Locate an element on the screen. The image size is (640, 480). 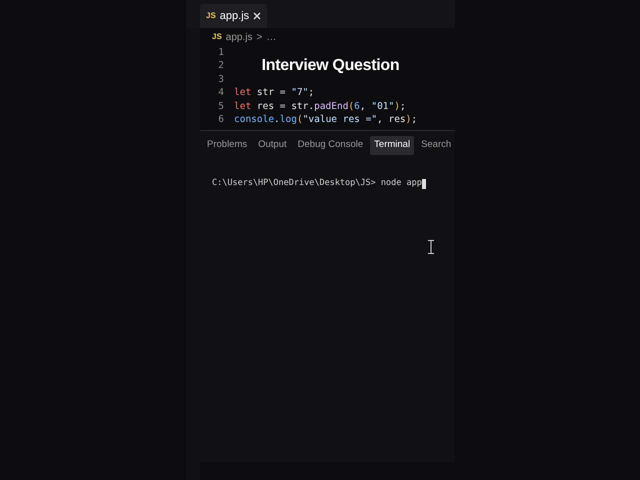
line-number: 4 is located at coordinates (221, 93).